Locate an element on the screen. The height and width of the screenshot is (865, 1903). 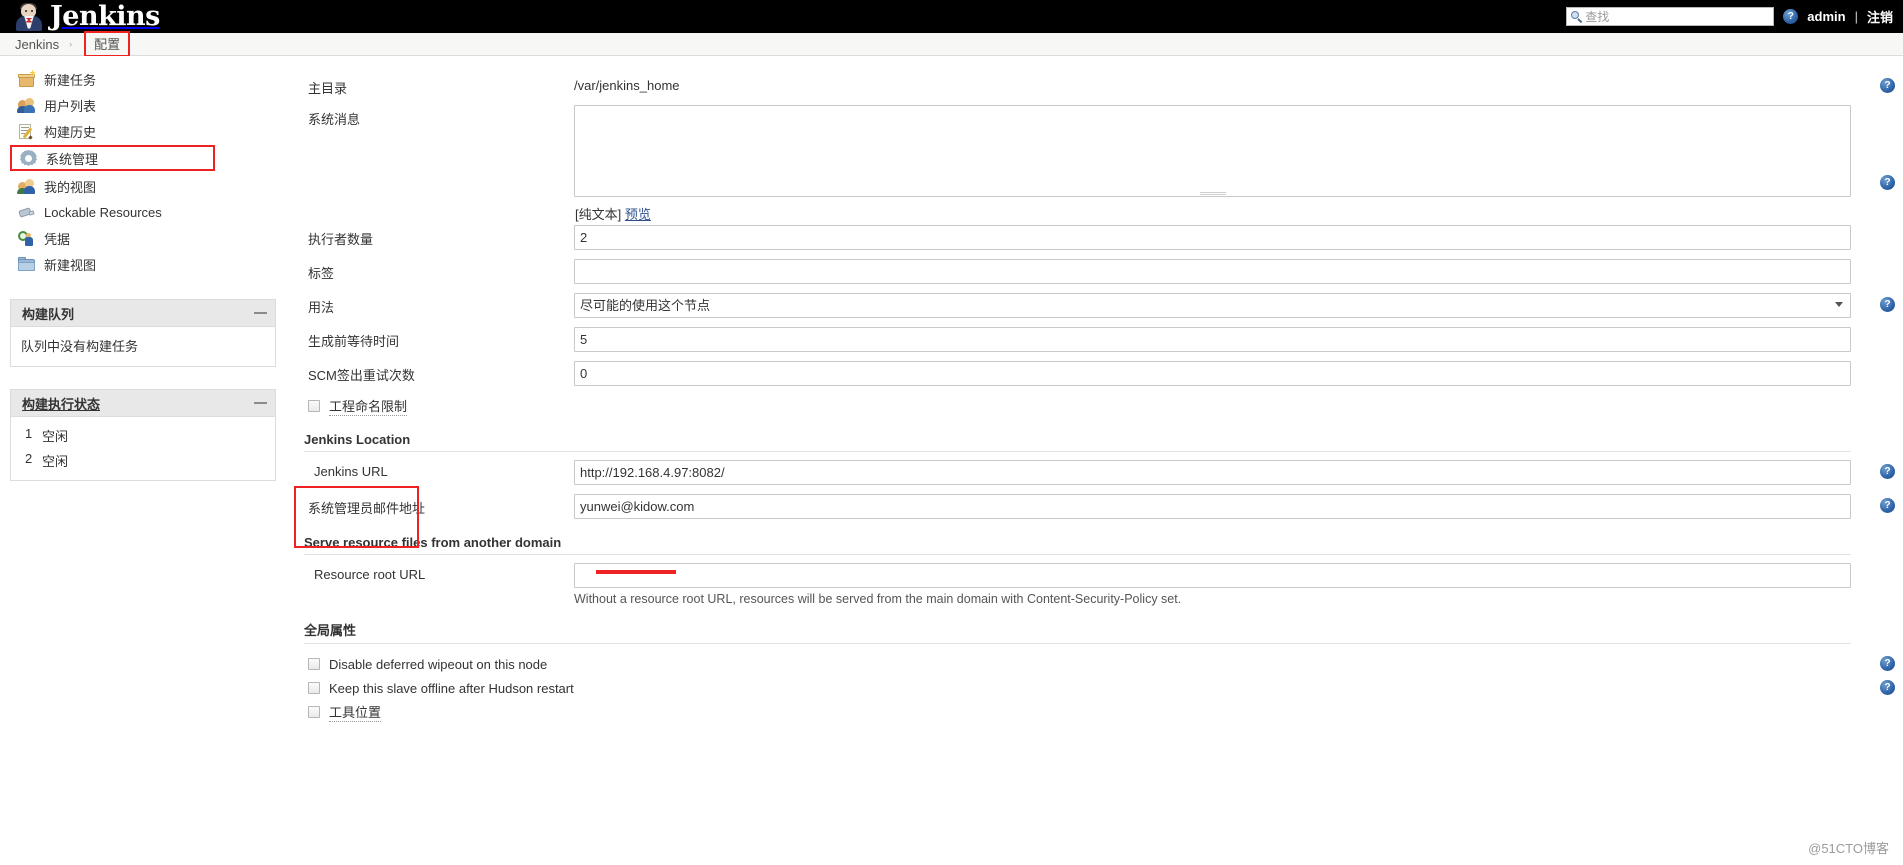
labels-input is located at coordinates (1212, 271).